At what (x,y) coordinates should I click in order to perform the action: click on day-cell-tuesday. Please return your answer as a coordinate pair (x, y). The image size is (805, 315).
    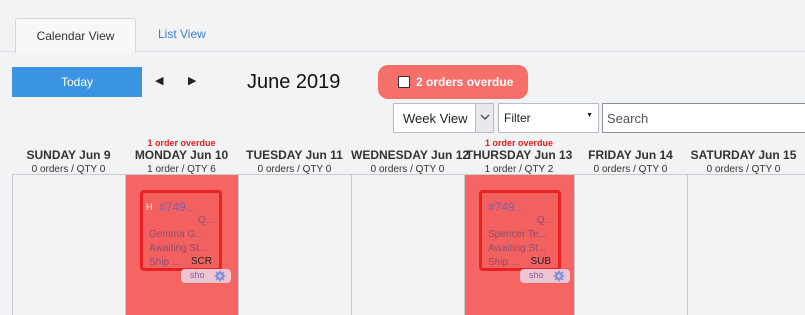
    Looking at the image, I should click on (295, 245).